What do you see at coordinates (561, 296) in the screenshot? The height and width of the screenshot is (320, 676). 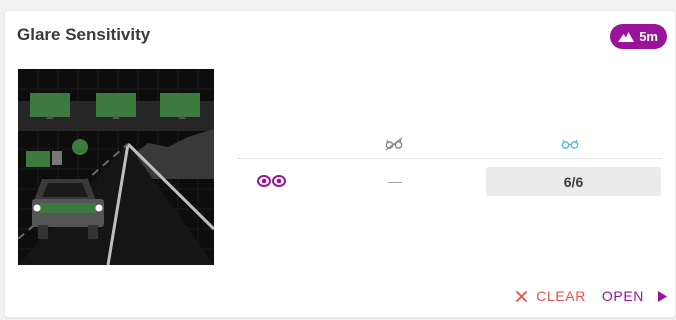 I see `clear-button-label: CLEAR` at bounding box center [561, 296].